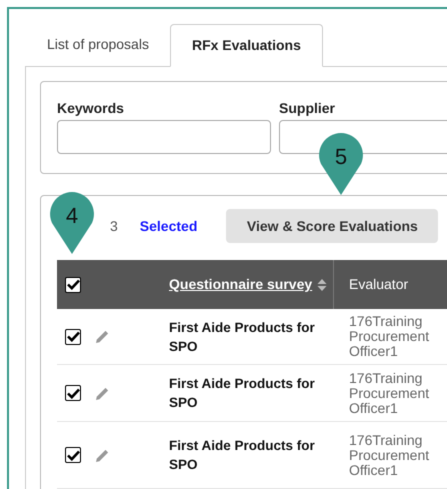 Image resolution: width=447 pixels, height=489 pixels. Describe the element at coordinates (114, 226) in the screenshot. I see `selected-count: 3` at that location.